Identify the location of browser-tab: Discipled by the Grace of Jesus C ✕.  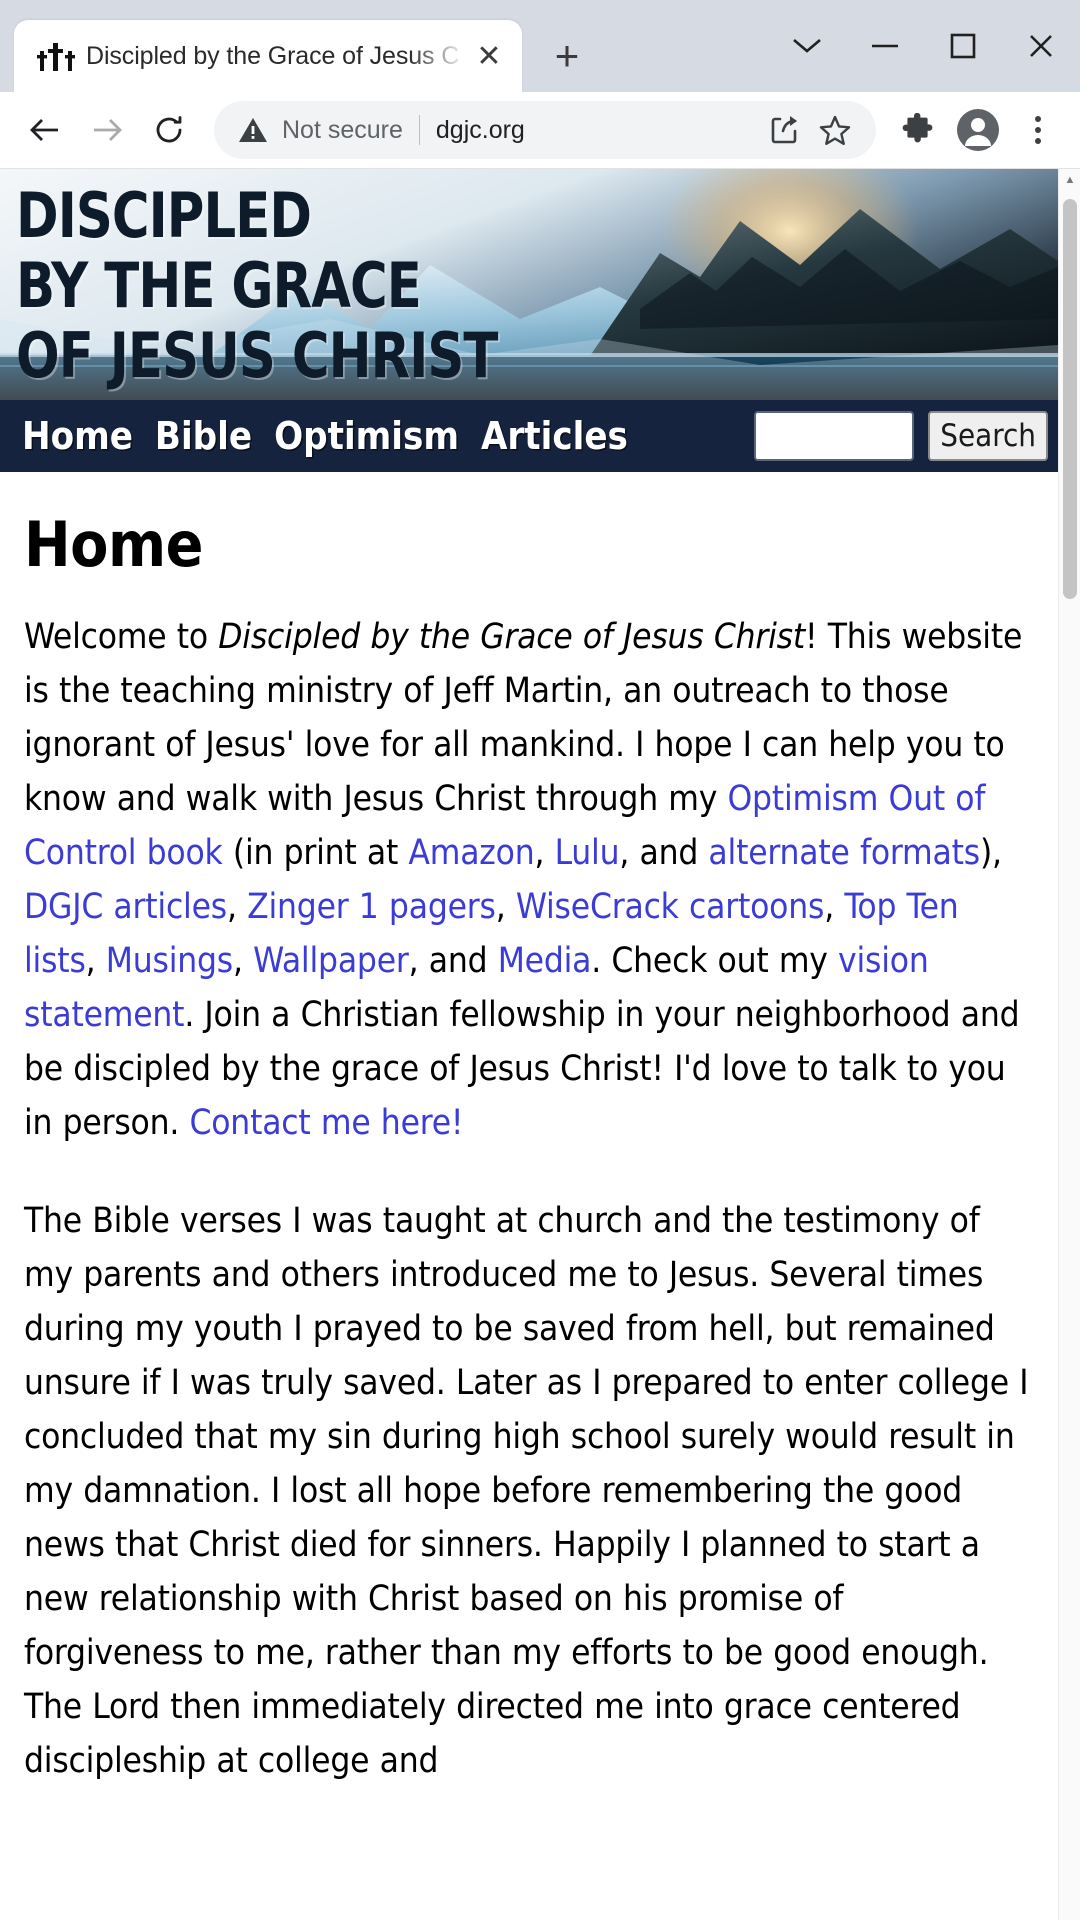
(268, 56).